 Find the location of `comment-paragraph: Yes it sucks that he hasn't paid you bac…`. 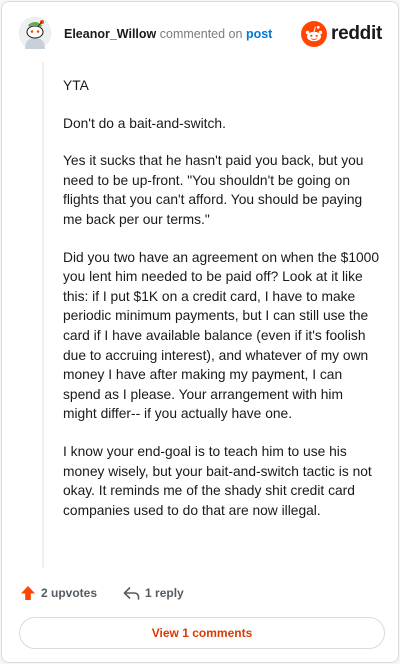

comment-paragraph: Yes it sucks that he hasn't paid you bac… is located at coordinates (213, 190).